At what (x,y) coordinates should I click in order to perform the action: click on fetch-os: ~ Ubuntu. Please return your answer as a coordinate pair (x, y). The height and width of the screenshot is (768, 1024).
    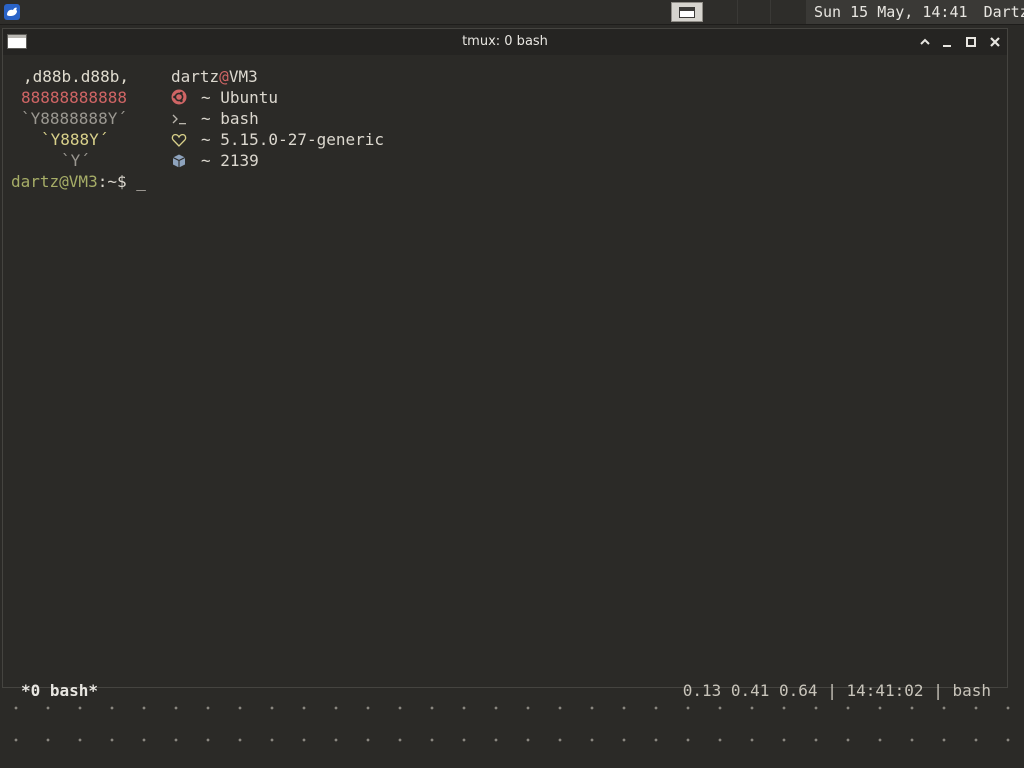
    Looking at the image, I should click on (240, 97).